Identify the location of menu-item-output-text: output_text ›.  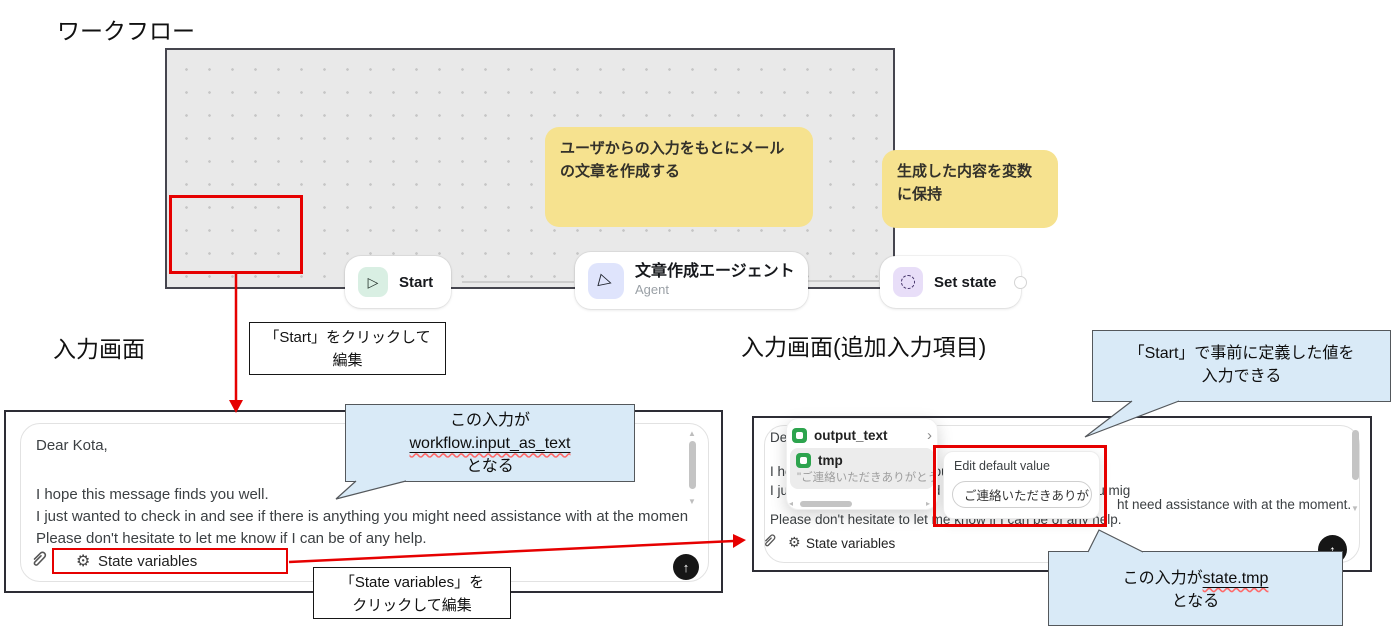
(862, 435).